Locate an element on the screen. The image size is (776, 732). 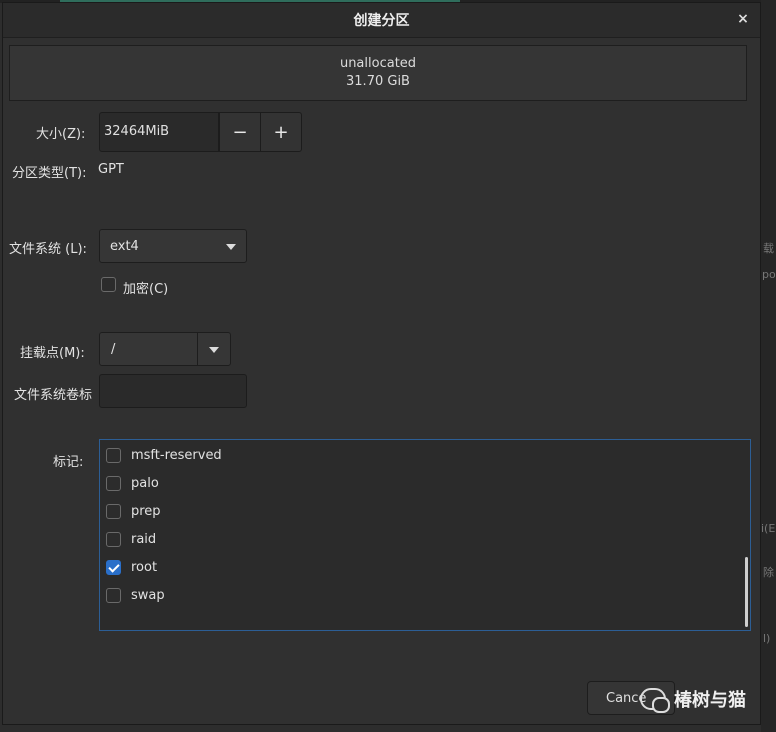
flag-label: prep is located at coordinates (146, 511).